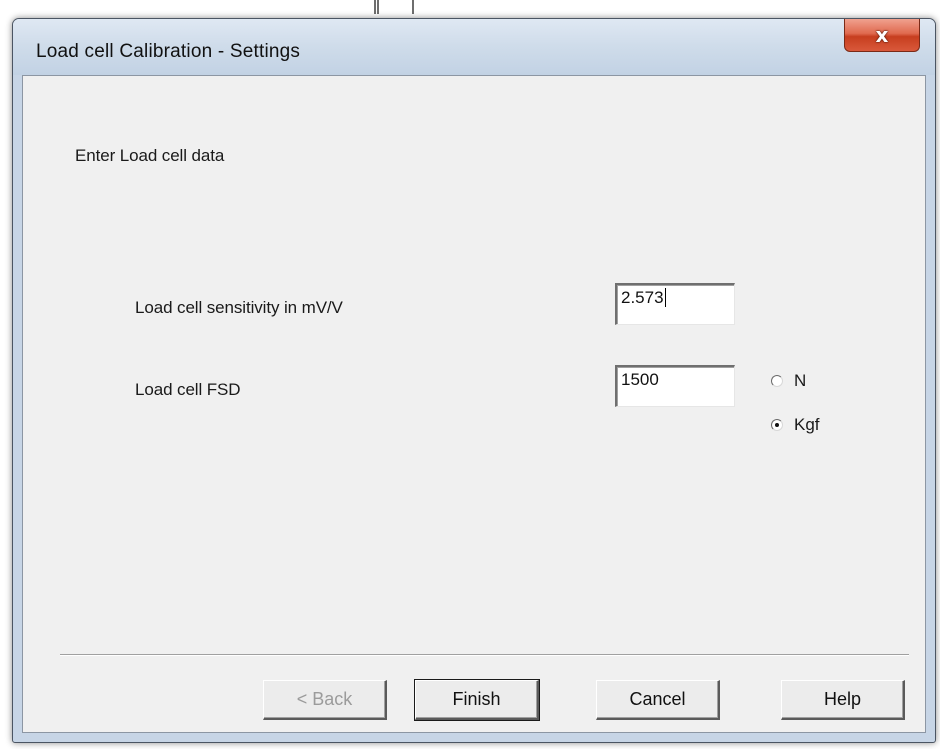 The height and width of the screenshot is (749, 940). What do you see at coordinates (477, 700) in the screenshot?
I see `finish-button: Finish` at bounding box center [477, 700].